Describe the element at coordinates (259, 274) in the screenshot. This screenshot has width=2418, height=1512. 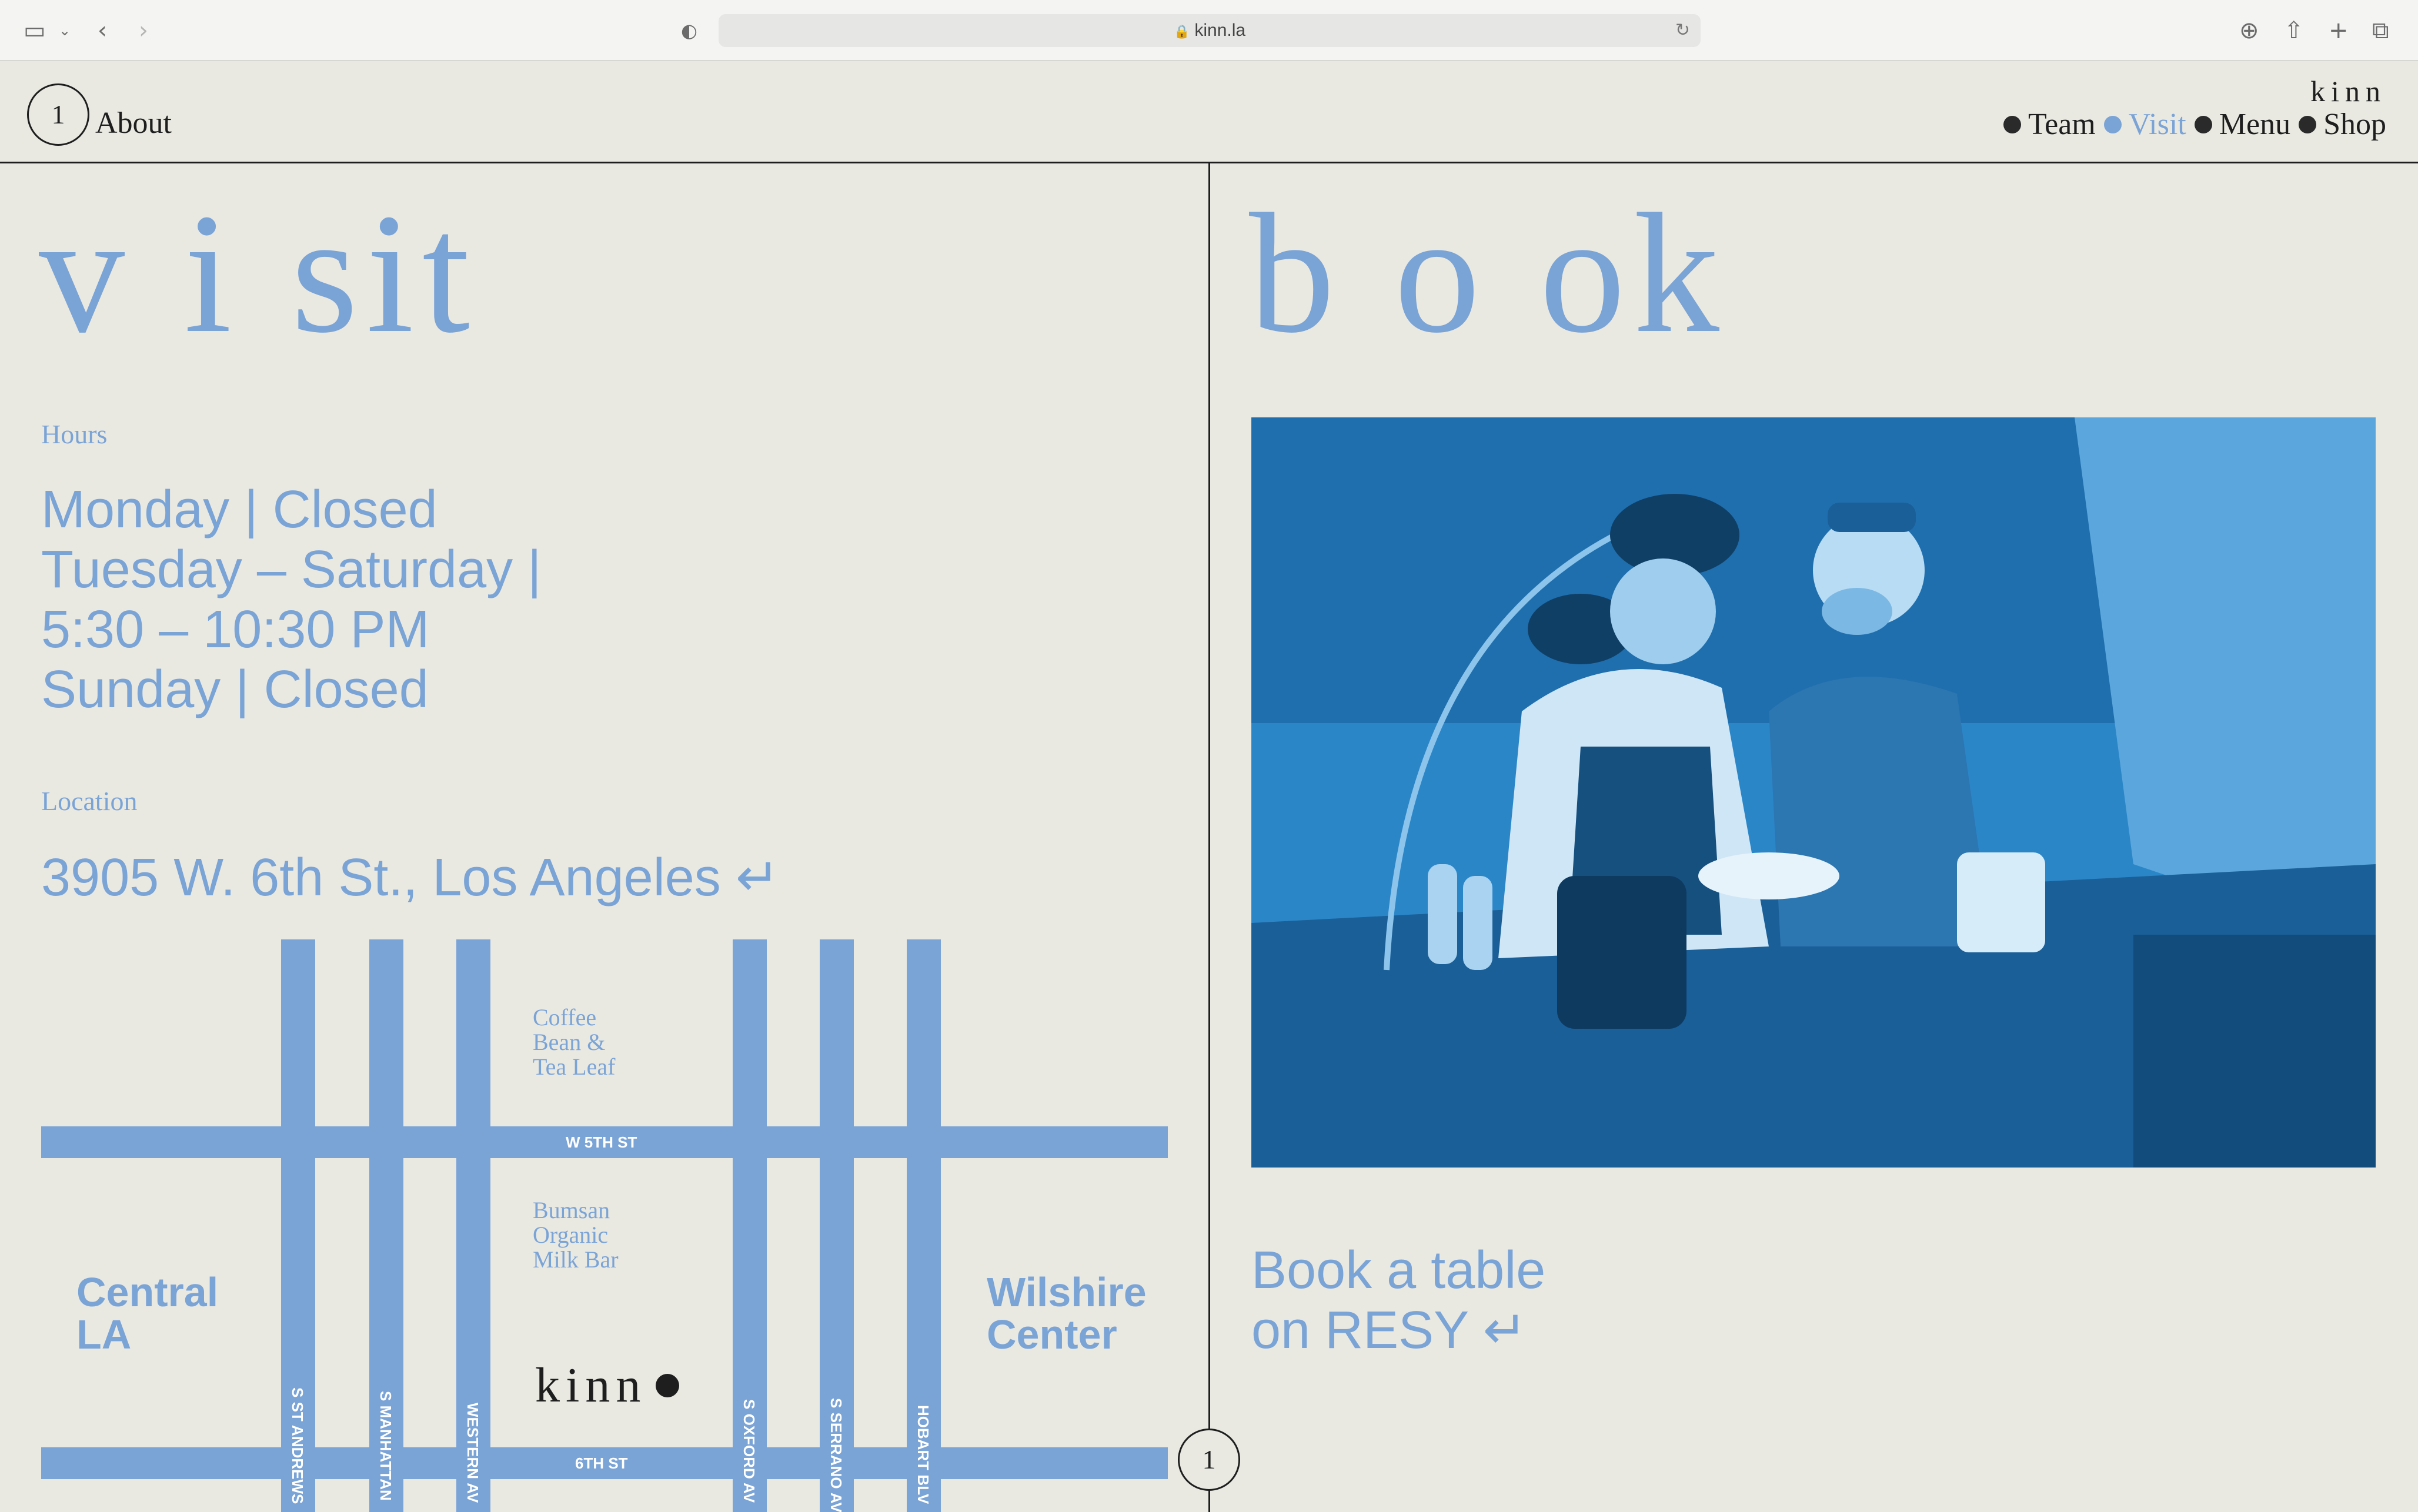
I see `visit-title: v i sit` at that location.